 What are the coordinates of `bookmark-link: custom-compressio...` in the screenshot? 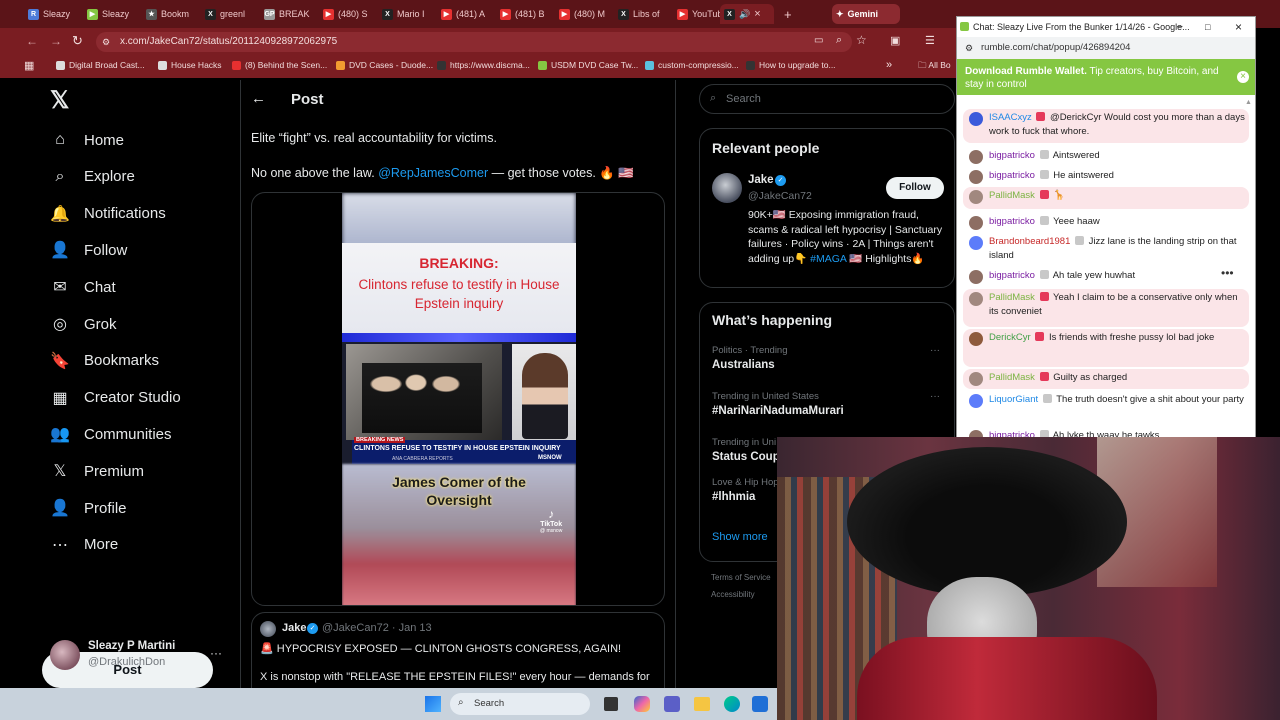 It's located at (692, 65).